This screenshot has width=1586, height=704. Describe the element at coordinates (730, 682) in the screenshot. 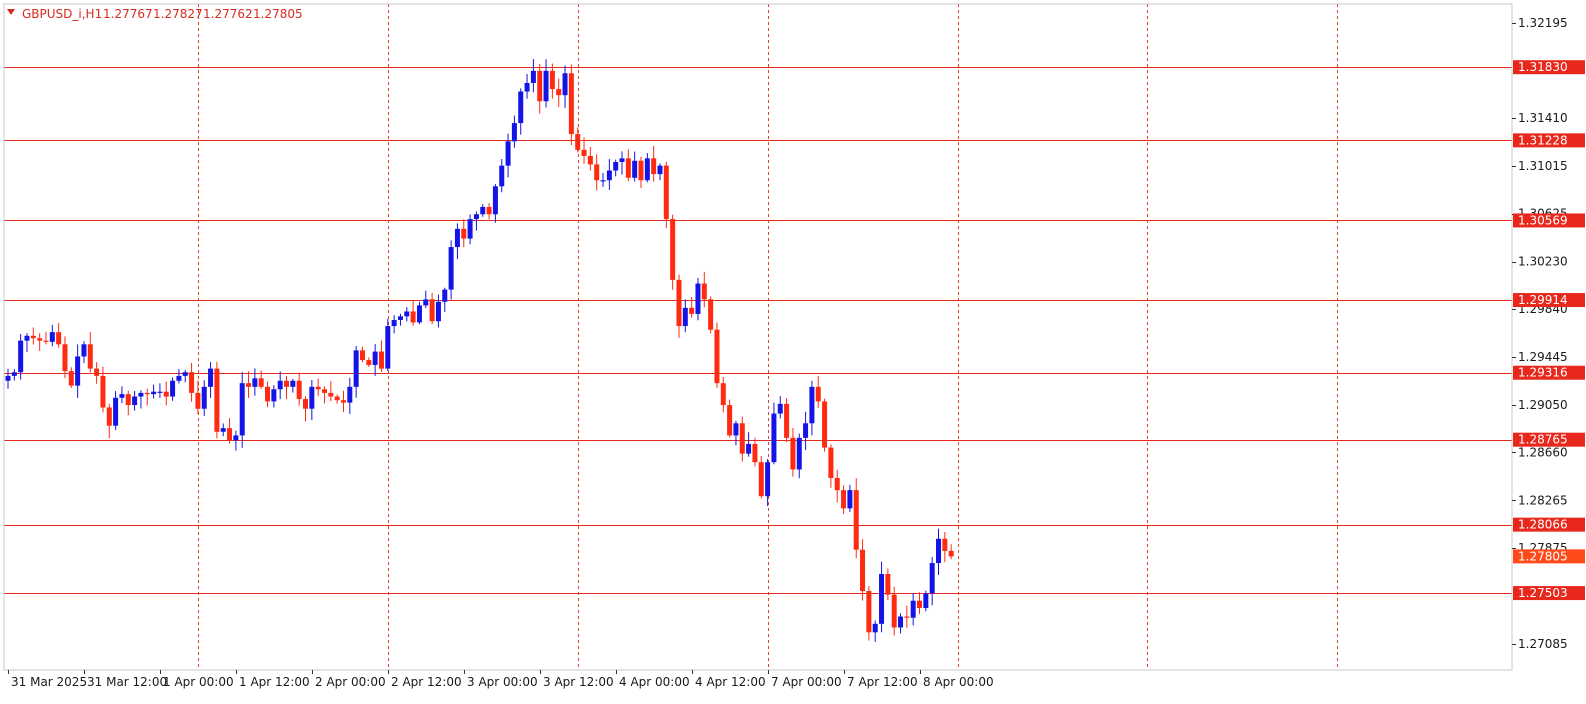

I see `x-tick-label: 4 Apr 12:00` at that location.